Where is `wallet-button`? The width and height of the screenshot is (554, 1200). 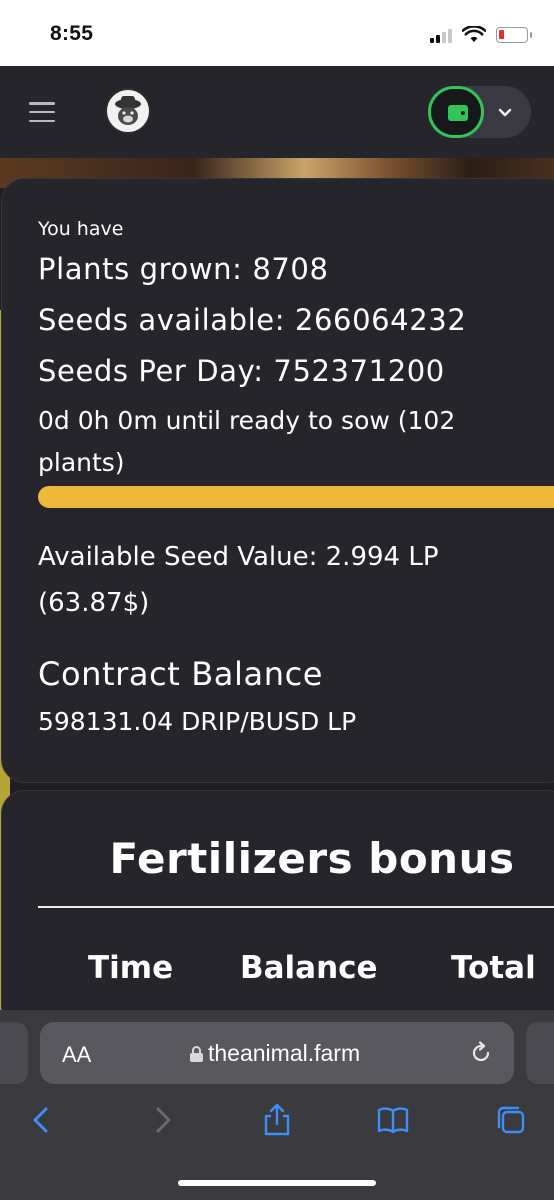 wallet-button is located at coordinates (456, 112).